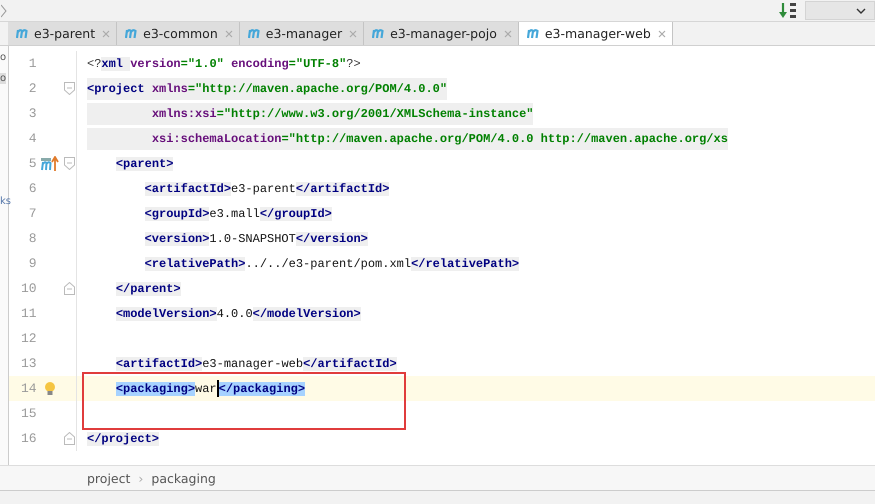 This screenshot has width=875, height=504. I want to click on line-number: 6, so click(32, 188).